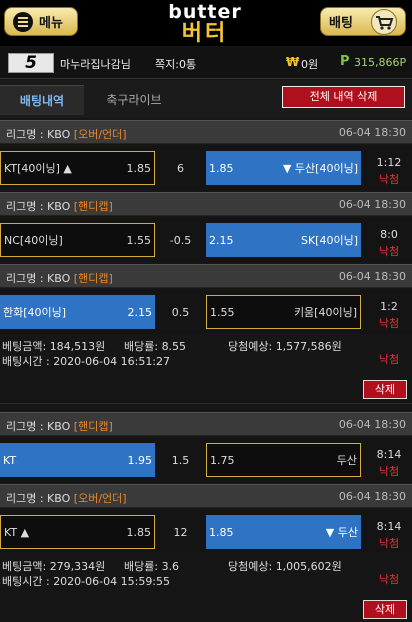  Describe the element at coordinates (42, 100) in the screenshot. I see `tab-bet-history: 배팅내역` at that location.